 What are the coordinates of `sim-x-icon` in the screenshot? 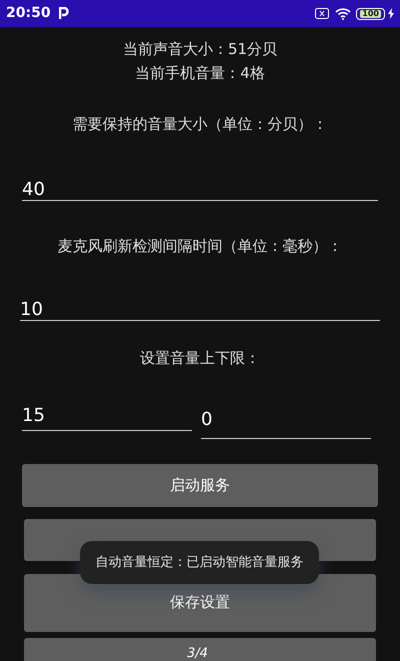 It's located at (322, 13).